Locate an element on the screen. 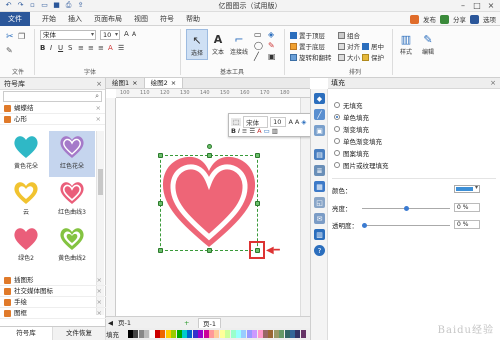 Image resolution: width=500 pixels, height=340 pixels. page-select: 页-1 is located at coordinates (124, 323).